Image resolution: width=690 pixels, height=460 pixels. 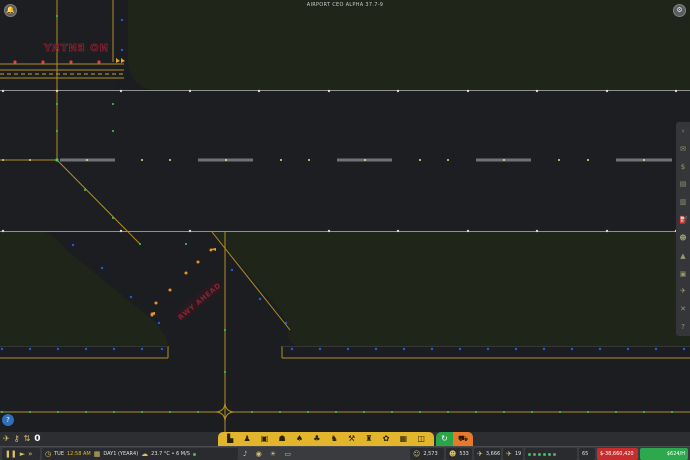 What do you see at coordinates (30, 454) in the screenshot?
I see `fast-forward-icon: »` at bounding box center [30, 454].